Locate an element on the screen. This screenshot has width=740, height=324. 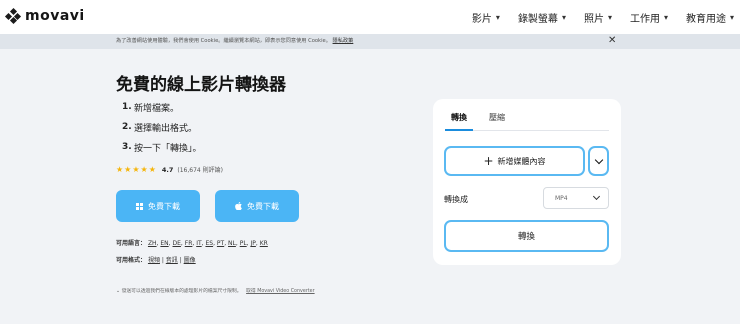
rating-score: 4.7 is located at coordinates (167, 169).